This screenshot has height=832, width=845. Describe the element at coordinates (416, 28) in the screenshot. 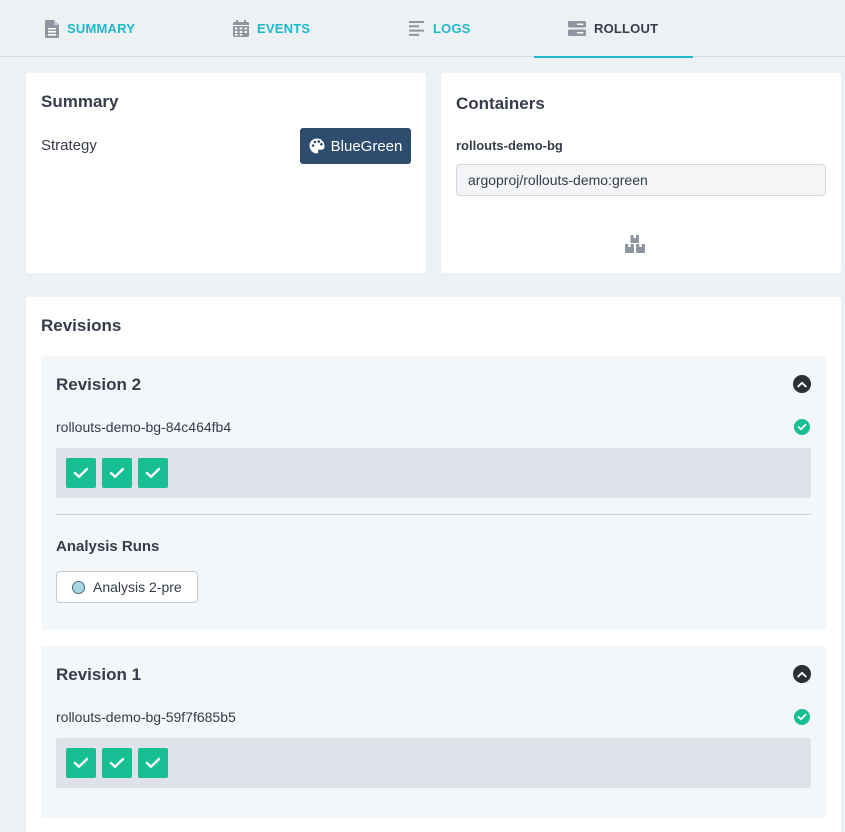

I see `align-left-icon` at that location.